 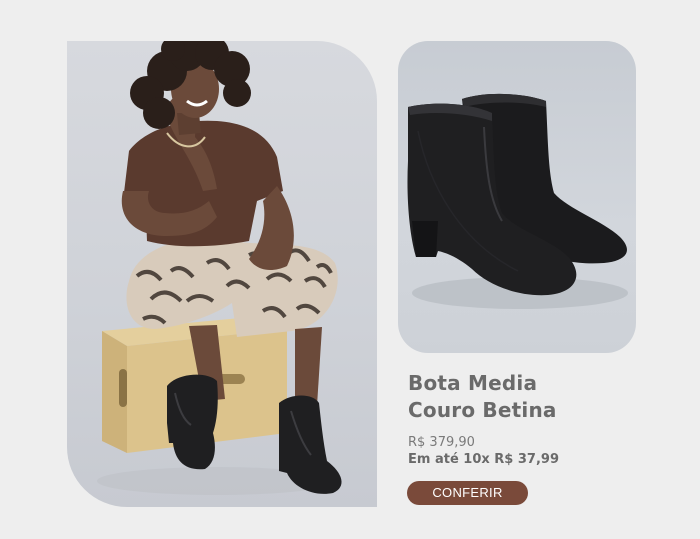 What do you see at coordinates (482, 410) in the screenshot?
I see `product-title-line2: Couro Betina` at bounding box center [482, 410].